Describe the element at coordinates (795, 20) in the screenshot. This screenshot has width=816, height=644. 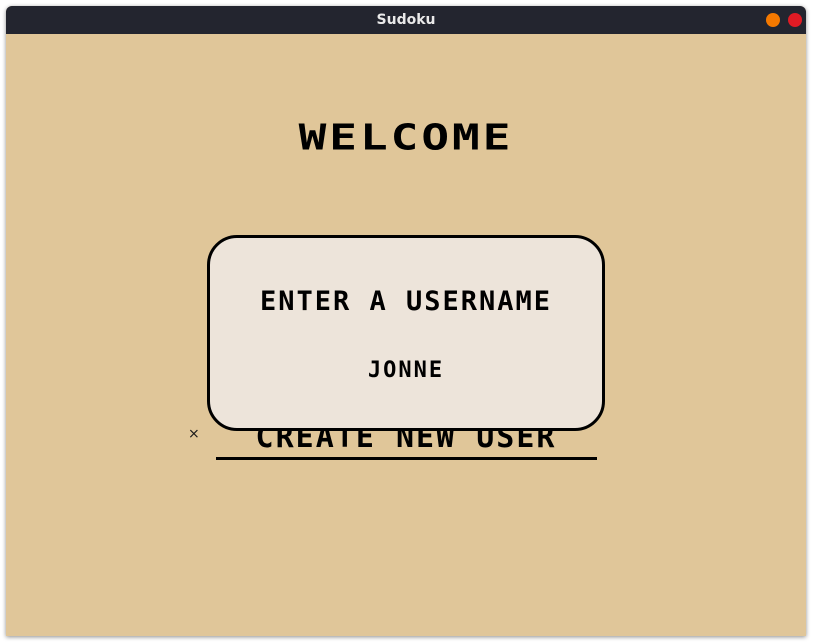
I see `close-button` at that location.